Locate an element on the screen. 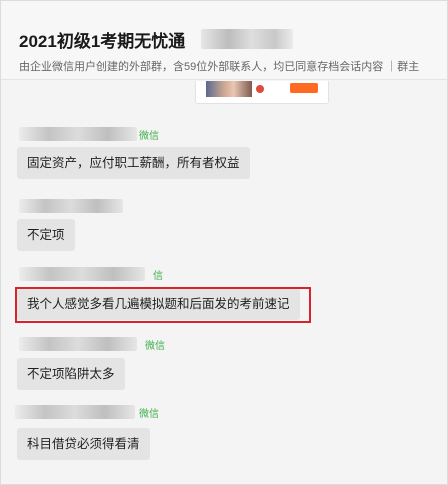 The height and width of the screenshot is (485, 448). preview-thumbnail is located at coordinates (229, 89).